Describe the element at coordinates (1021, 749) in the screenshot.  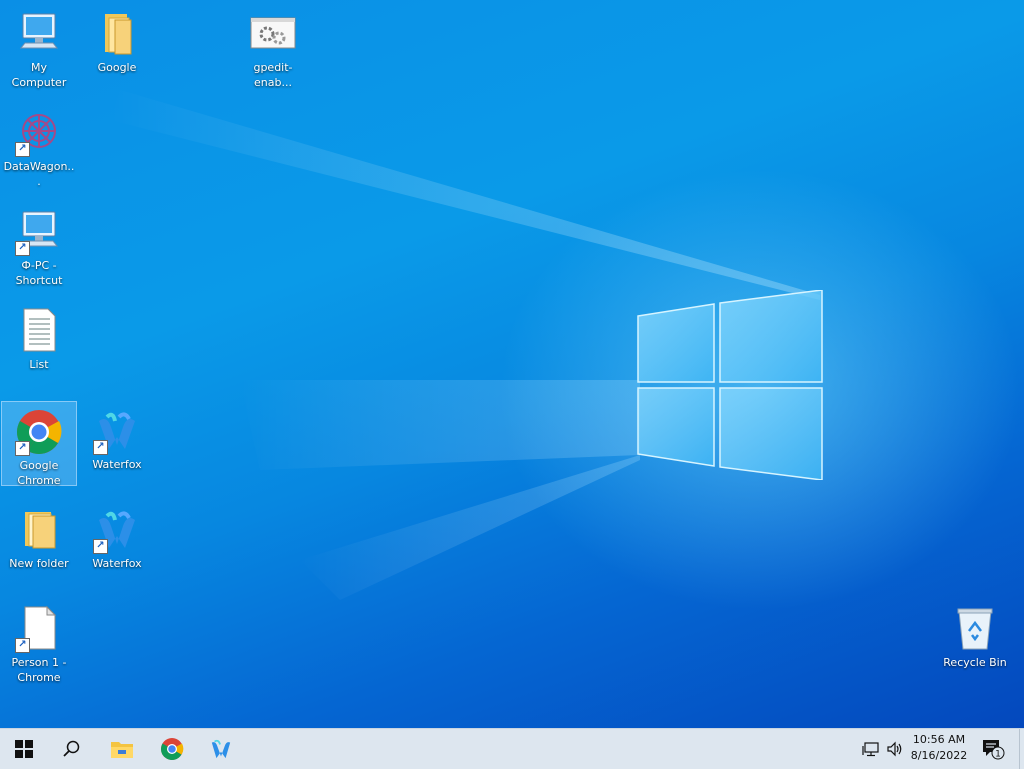
I see `show-desktop-button` at that location.